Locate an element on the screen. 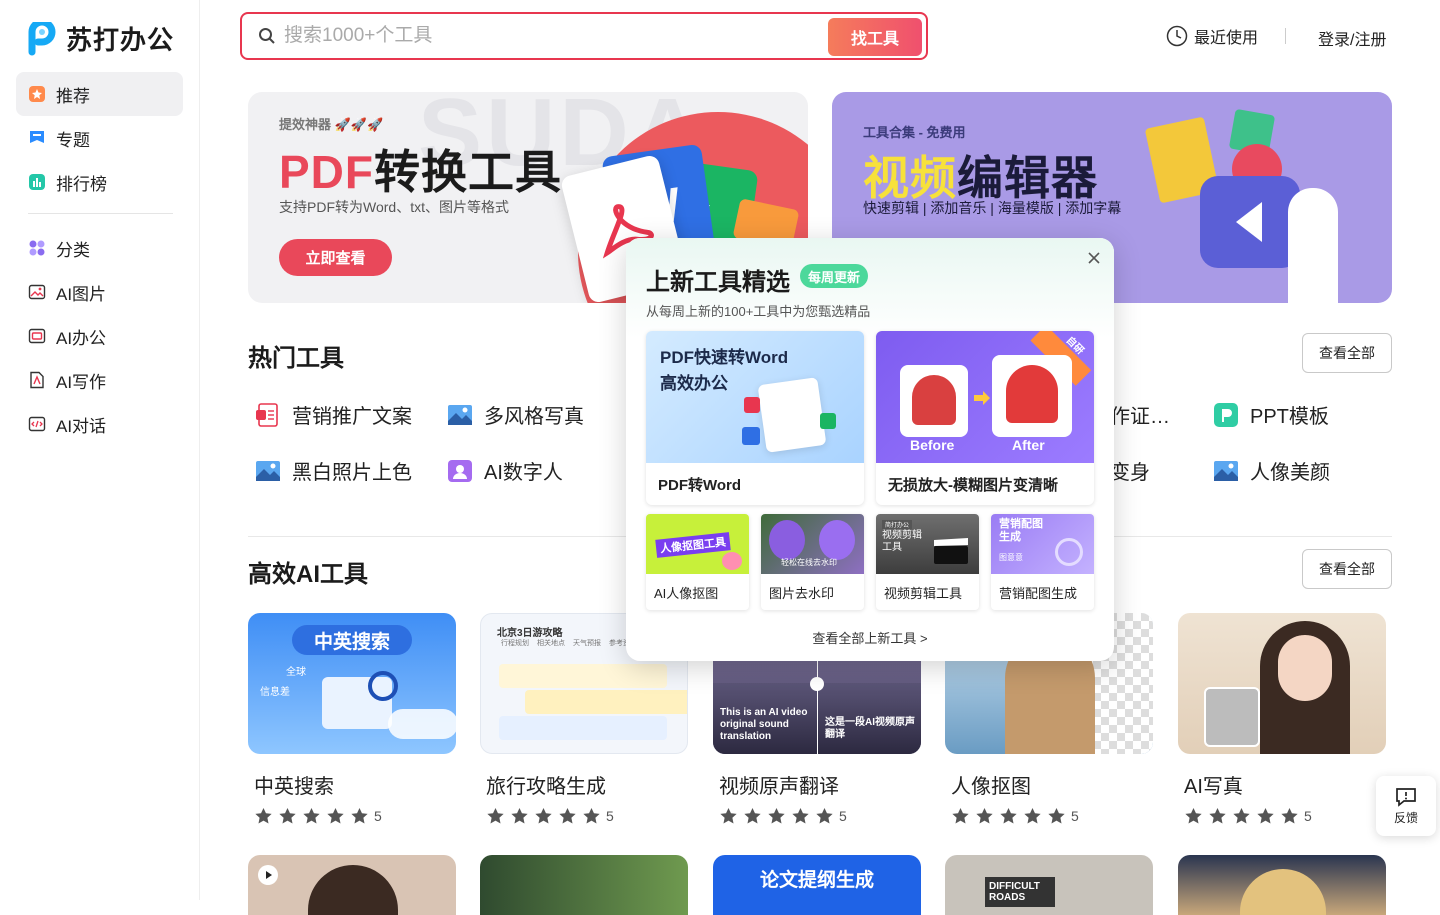 The width and height of the screenshot is (1440, 915). popup-image-tag: 图意意 is located at coordinates (1011, 557).